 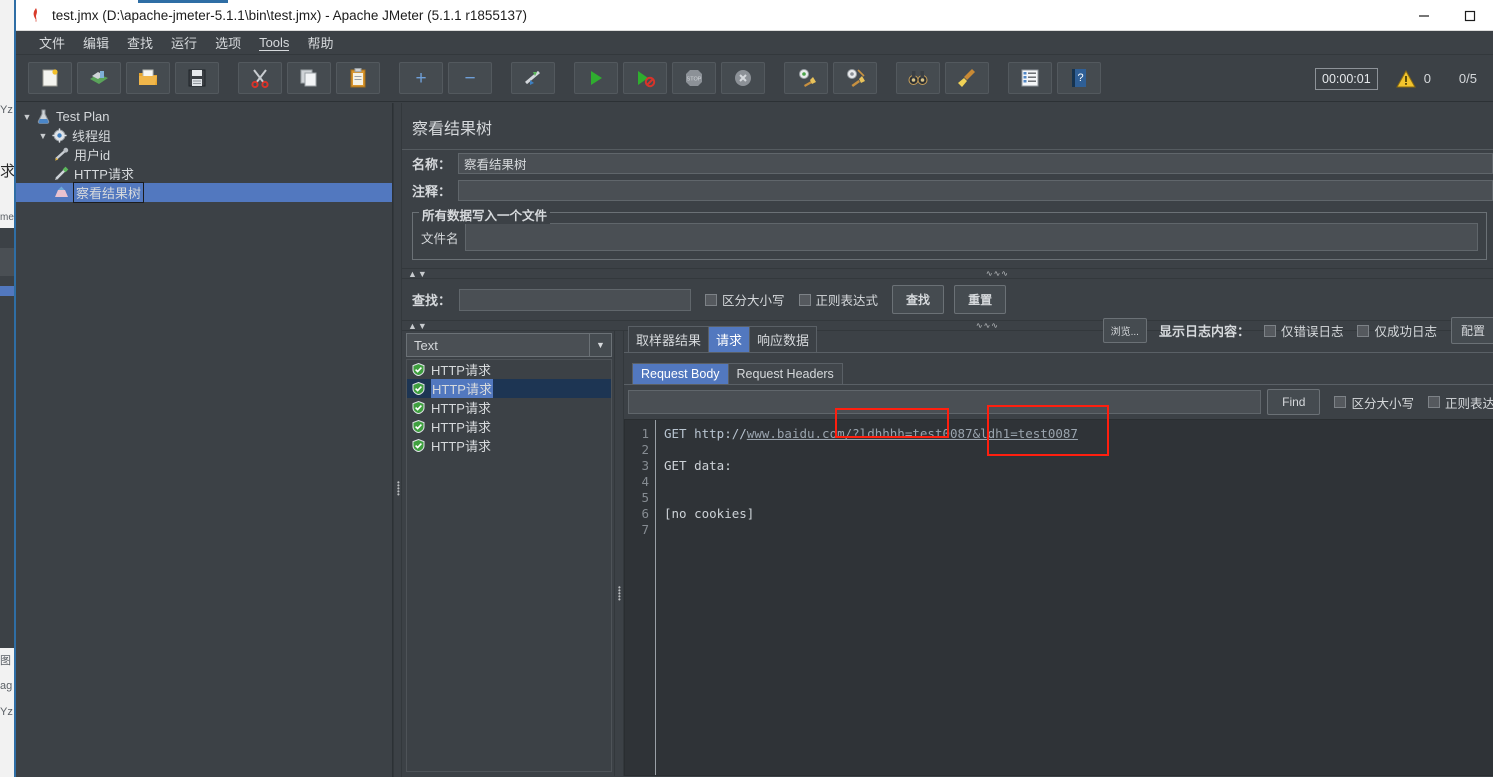 What do you see at coordinates (1294, 402) in the screenshot?
I see `editor-find-button: Find` at bounding box center [1294, 402].